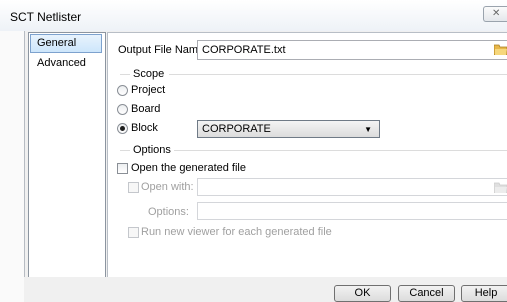 This screenshot has width=507, height=302. I want to click on browse-viewer-folder-icon, so click(500, 187).